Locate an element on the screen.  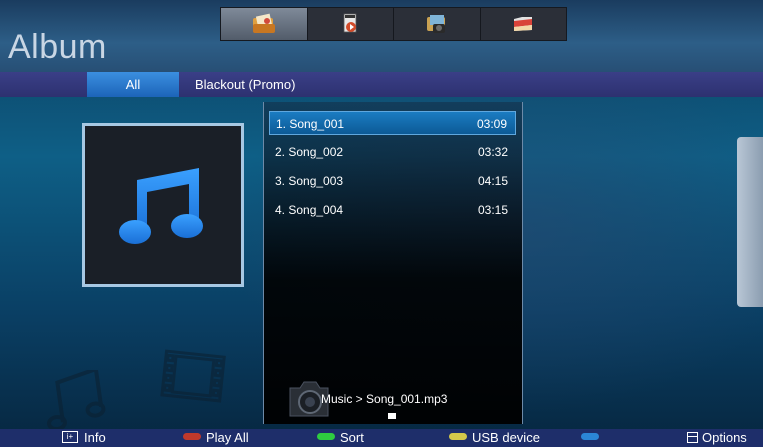
album-art is located at coordinates (163, 205).